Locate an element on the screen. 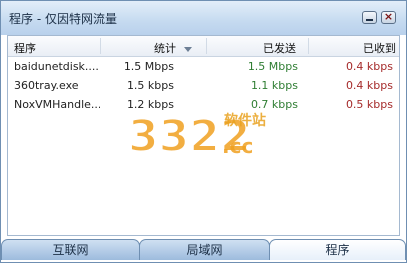 This screenshot has width=407, height=263. received-rate: 0.5 kbps is located at coordinates (369, 104).